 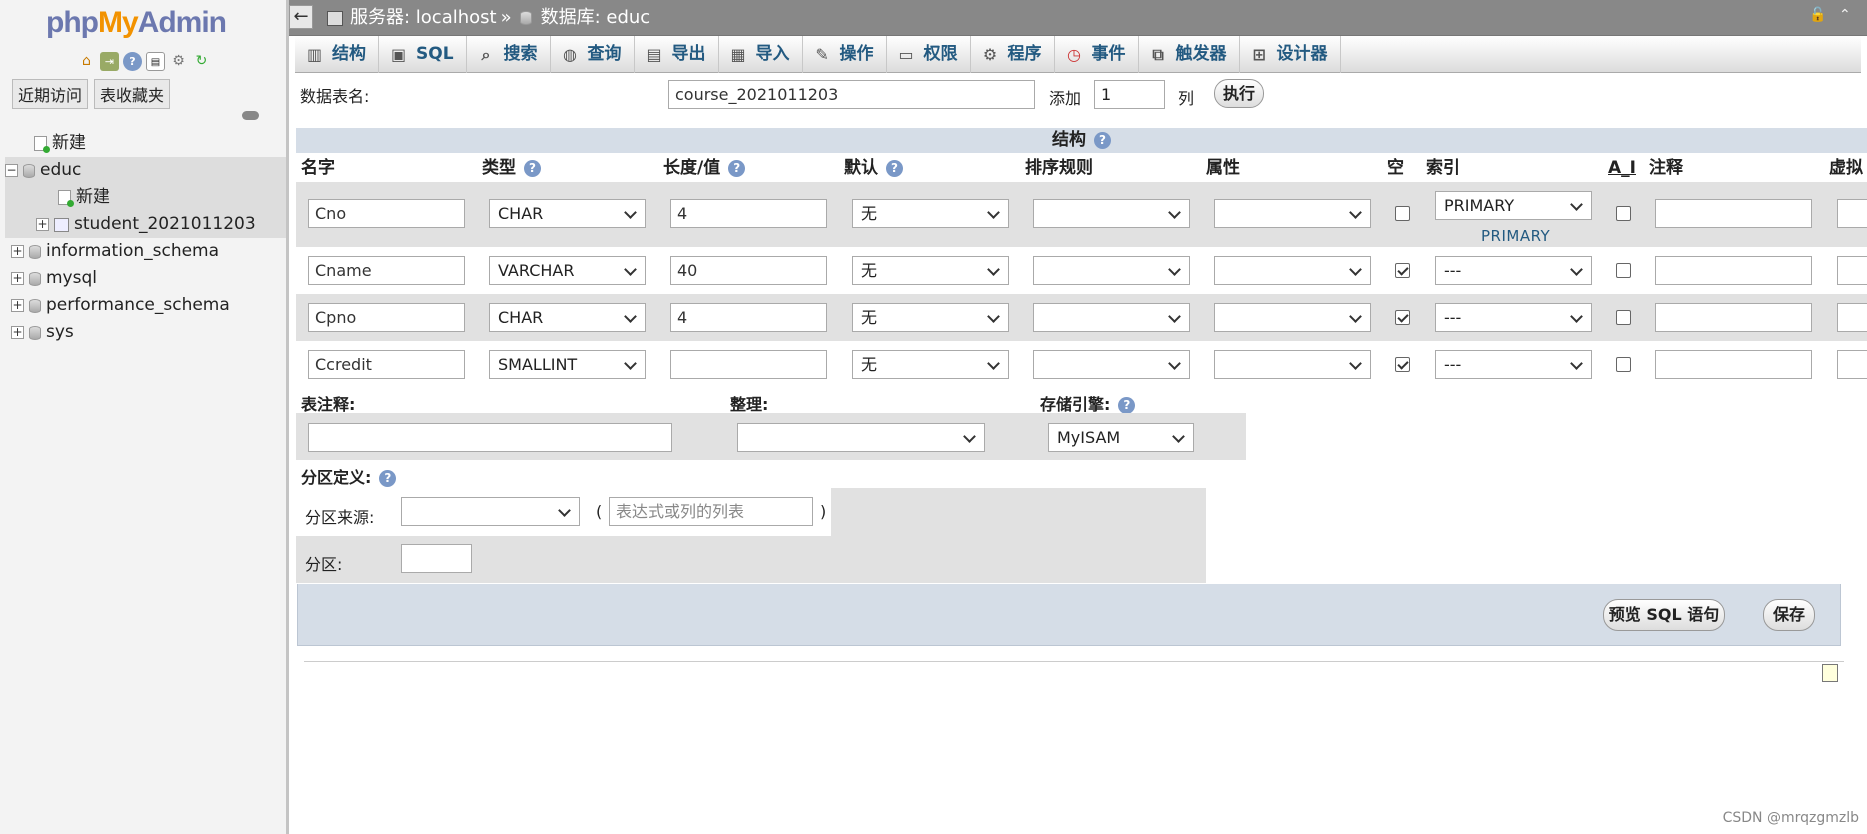 What do you see at coordinates (567, 364) in the screenshot?
I see `field-type-select: SMALLINT` at bounding box center [567, 364].